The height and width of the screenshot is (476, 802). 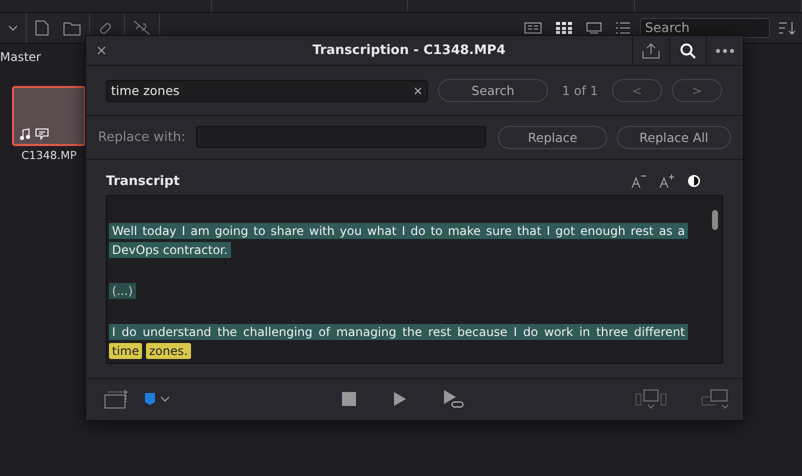 I want to click on search-text-button: Search, so click(x=493, y=90).